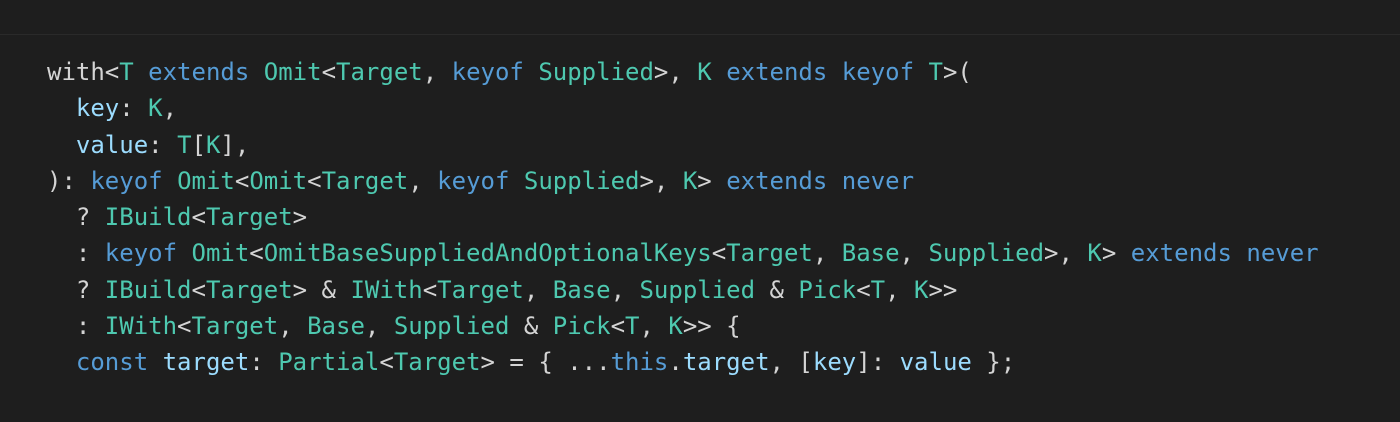 The width and height of the screenshot is (1400, 422). Describe the element at coordinates (487, 253) in the screenshot. I see `code-token: OmitBaseSuppliedAndOptionalKeys` at that location.